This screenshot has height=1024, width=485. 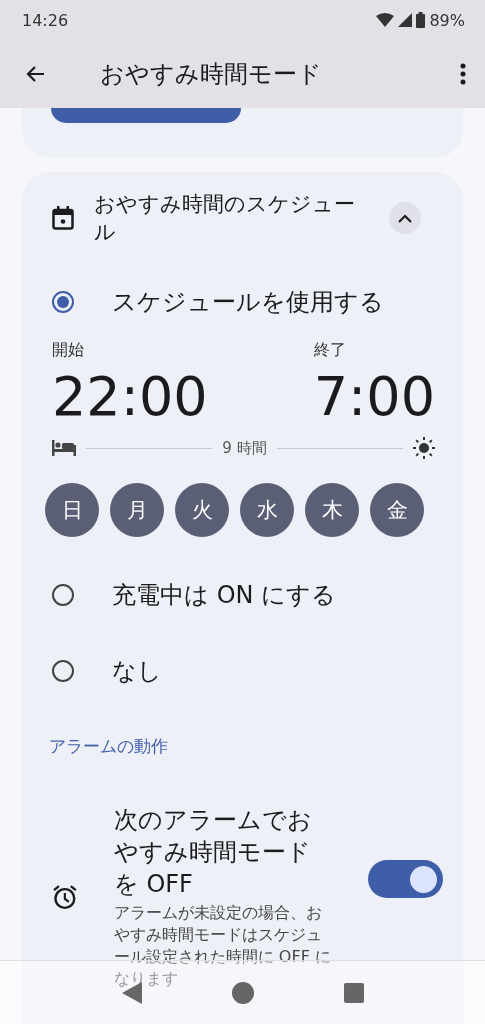 What do you see at coordinates (424, 448) in the screenshot?
I see `sun-icon` at bounding box center [424, 448].